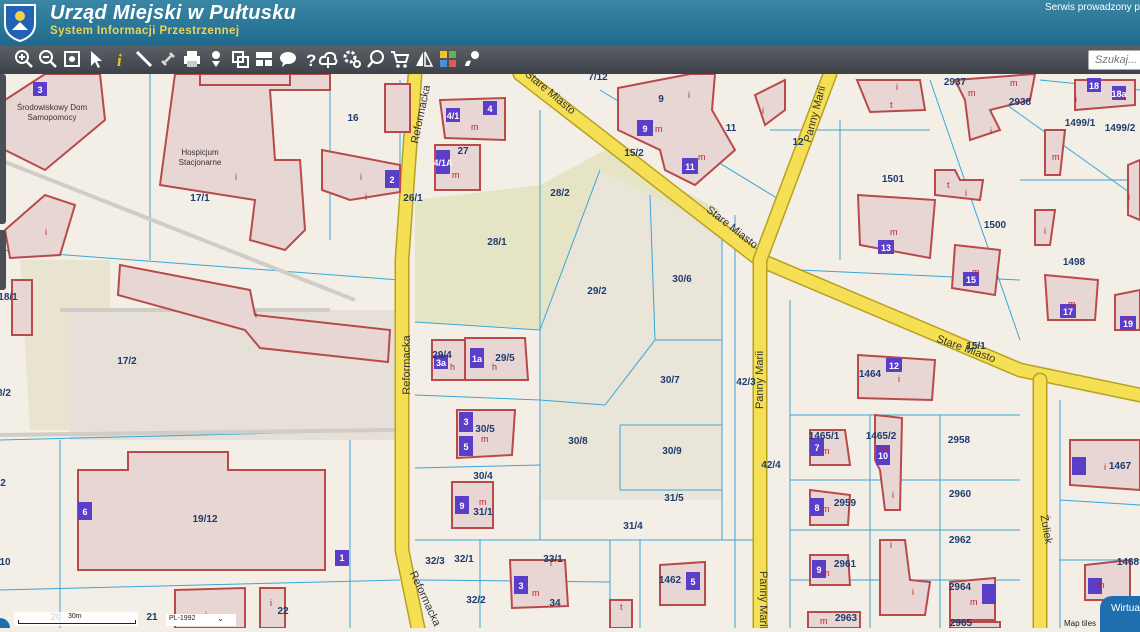  What do you see at coordinates (971, 280) in the screenshot?
I see `building-number-label: 15` at bounding box center [971, 280].